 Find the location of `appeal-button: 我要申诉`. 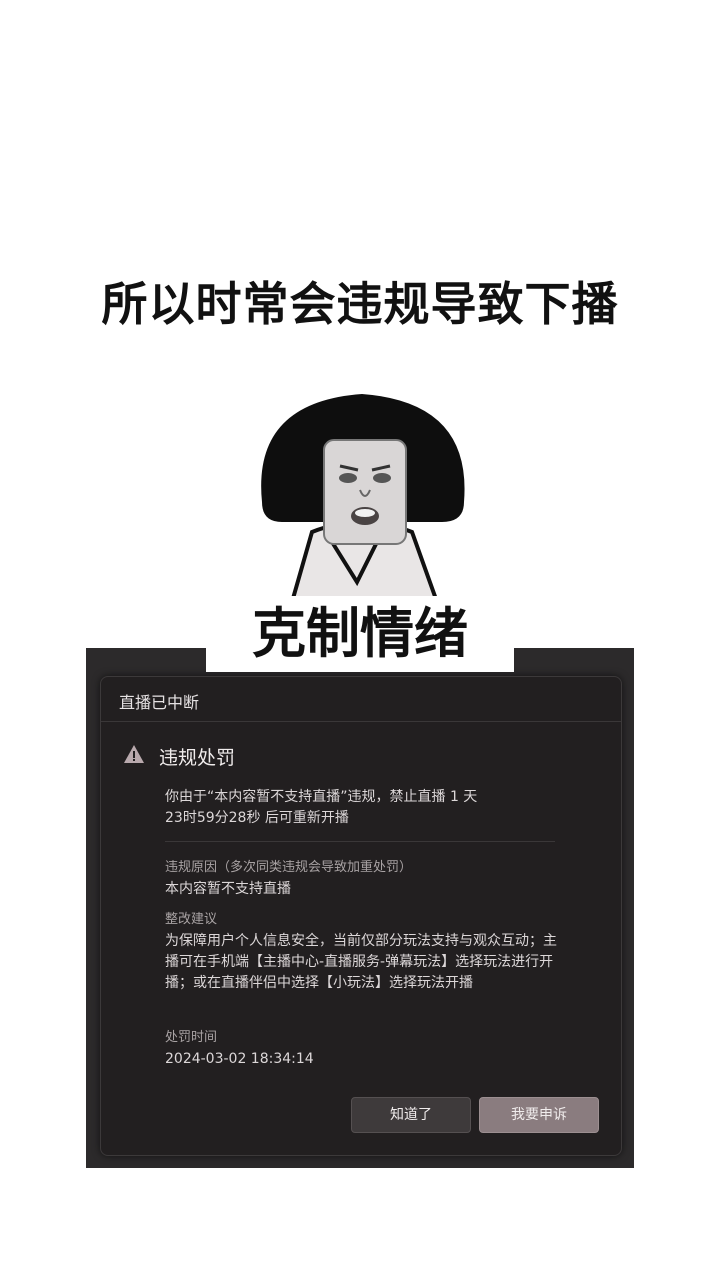

appeal-button: 我要申诉 is located at coordinates (539, 1115).